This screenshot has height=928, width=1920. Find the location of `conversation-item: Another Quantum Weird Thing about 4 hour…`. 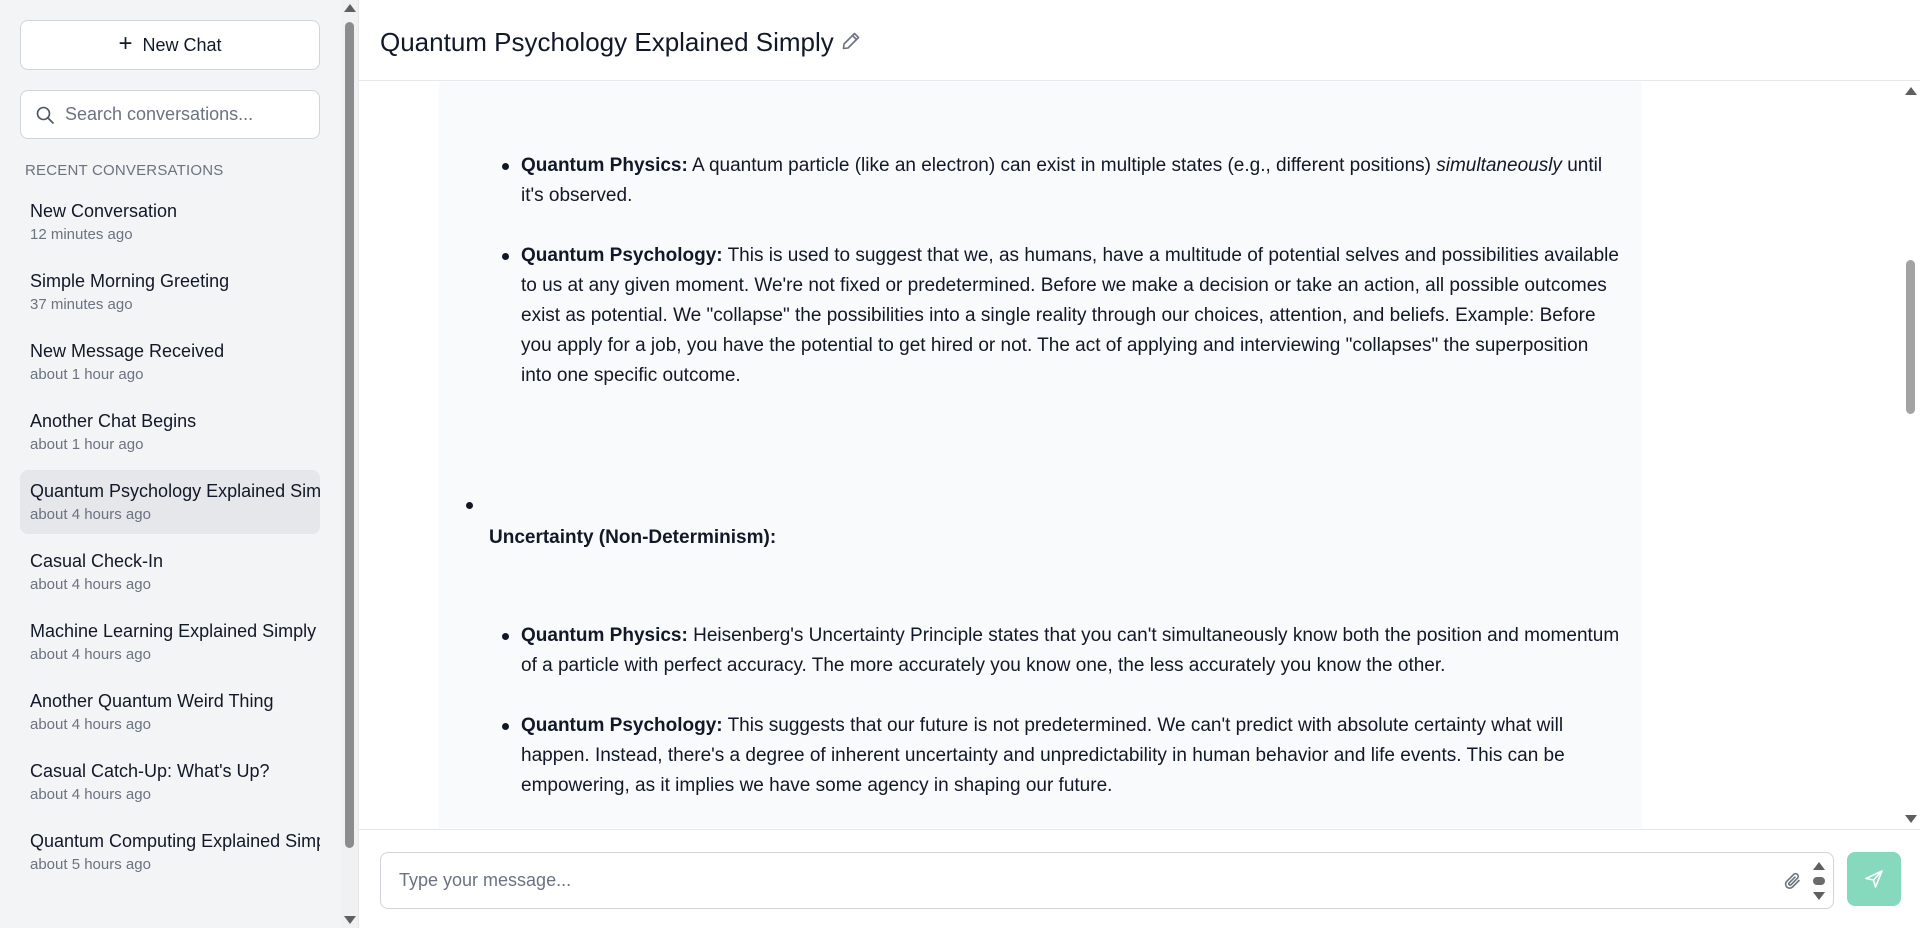

conversation-item: Another Quantum Weird Thing about 4 hour… is located at coordinates (170, 712).